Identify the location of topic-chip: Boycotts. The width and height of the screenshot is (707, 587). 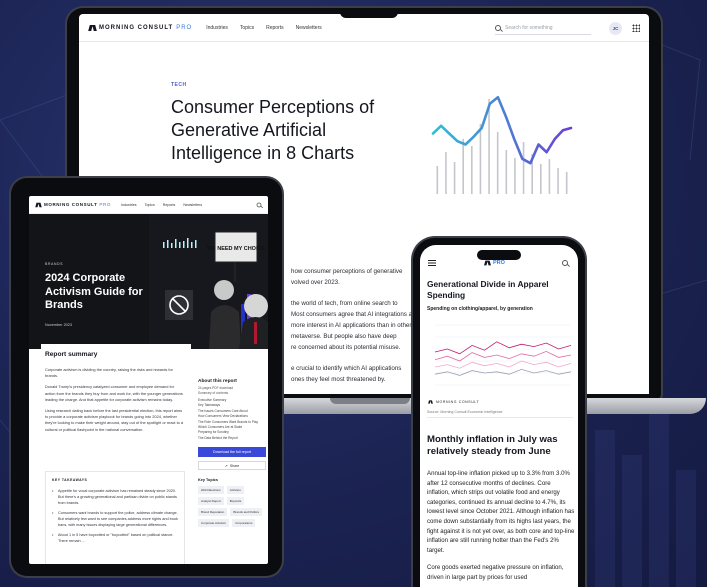
(235, 501).